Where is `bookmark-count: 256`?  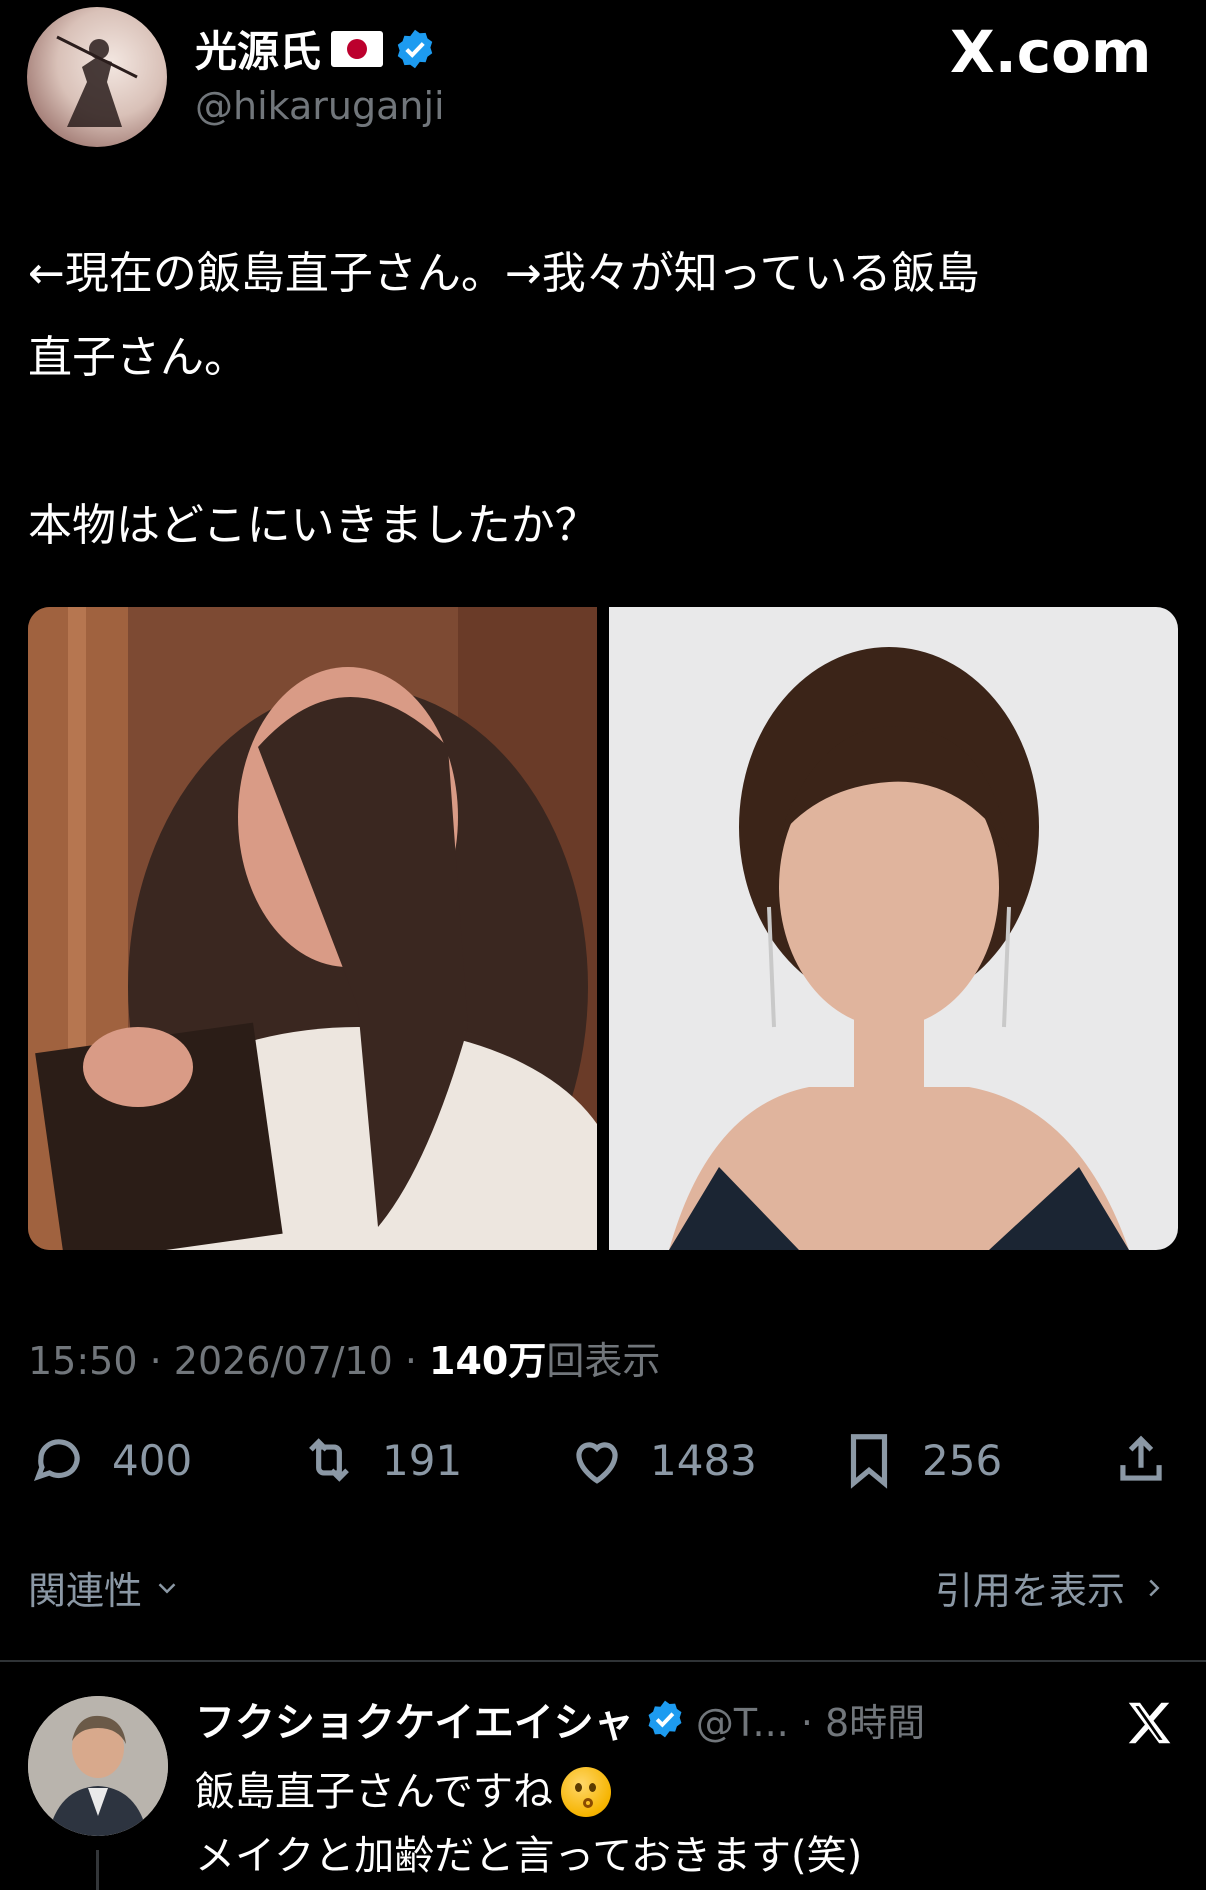
bookmark-count: 256 is located at coordinates (962, 1460).